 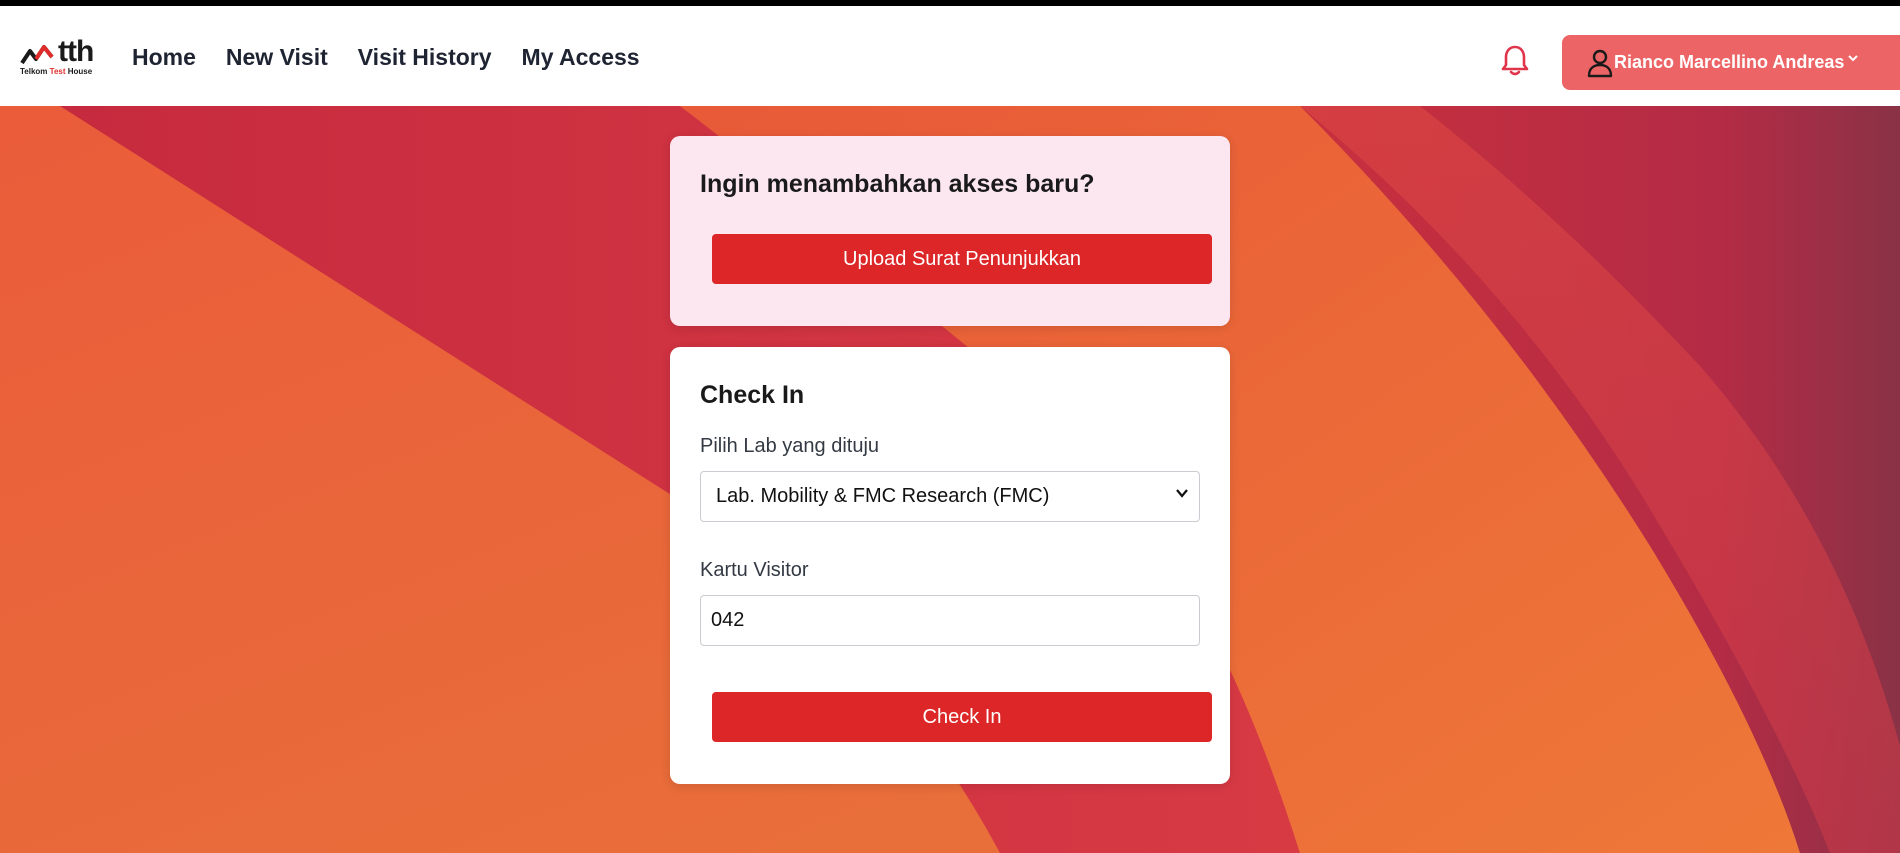 What do you see at coordinates (425, 57) in the screenshot?
I see `nav-visit-history: Visit History` at bounding box center [425, 57].